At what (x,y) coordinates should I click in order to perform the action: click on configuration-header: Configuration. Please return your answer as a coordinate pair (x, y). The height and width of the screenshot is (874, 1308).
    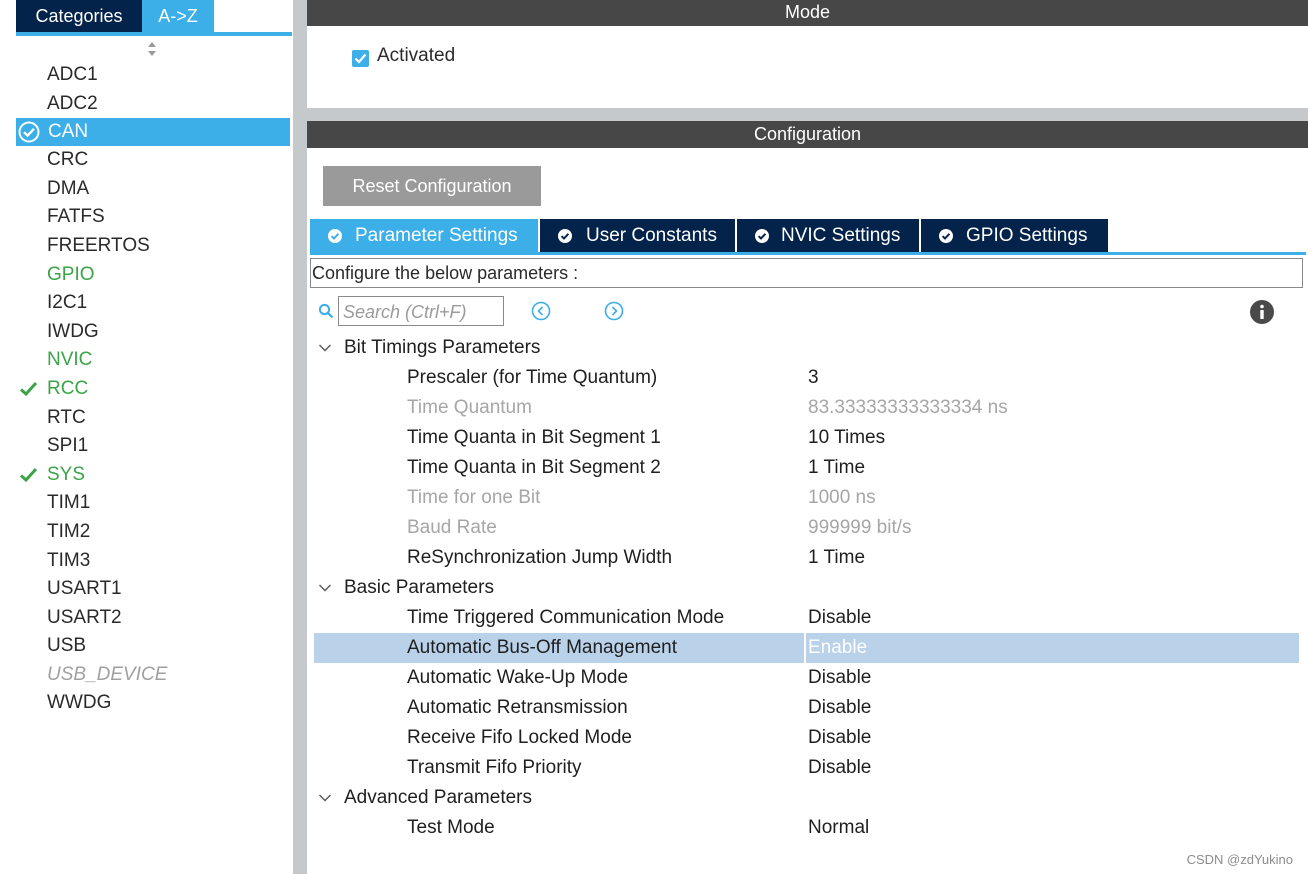
    Looking at the image, I should click on (807, 134).